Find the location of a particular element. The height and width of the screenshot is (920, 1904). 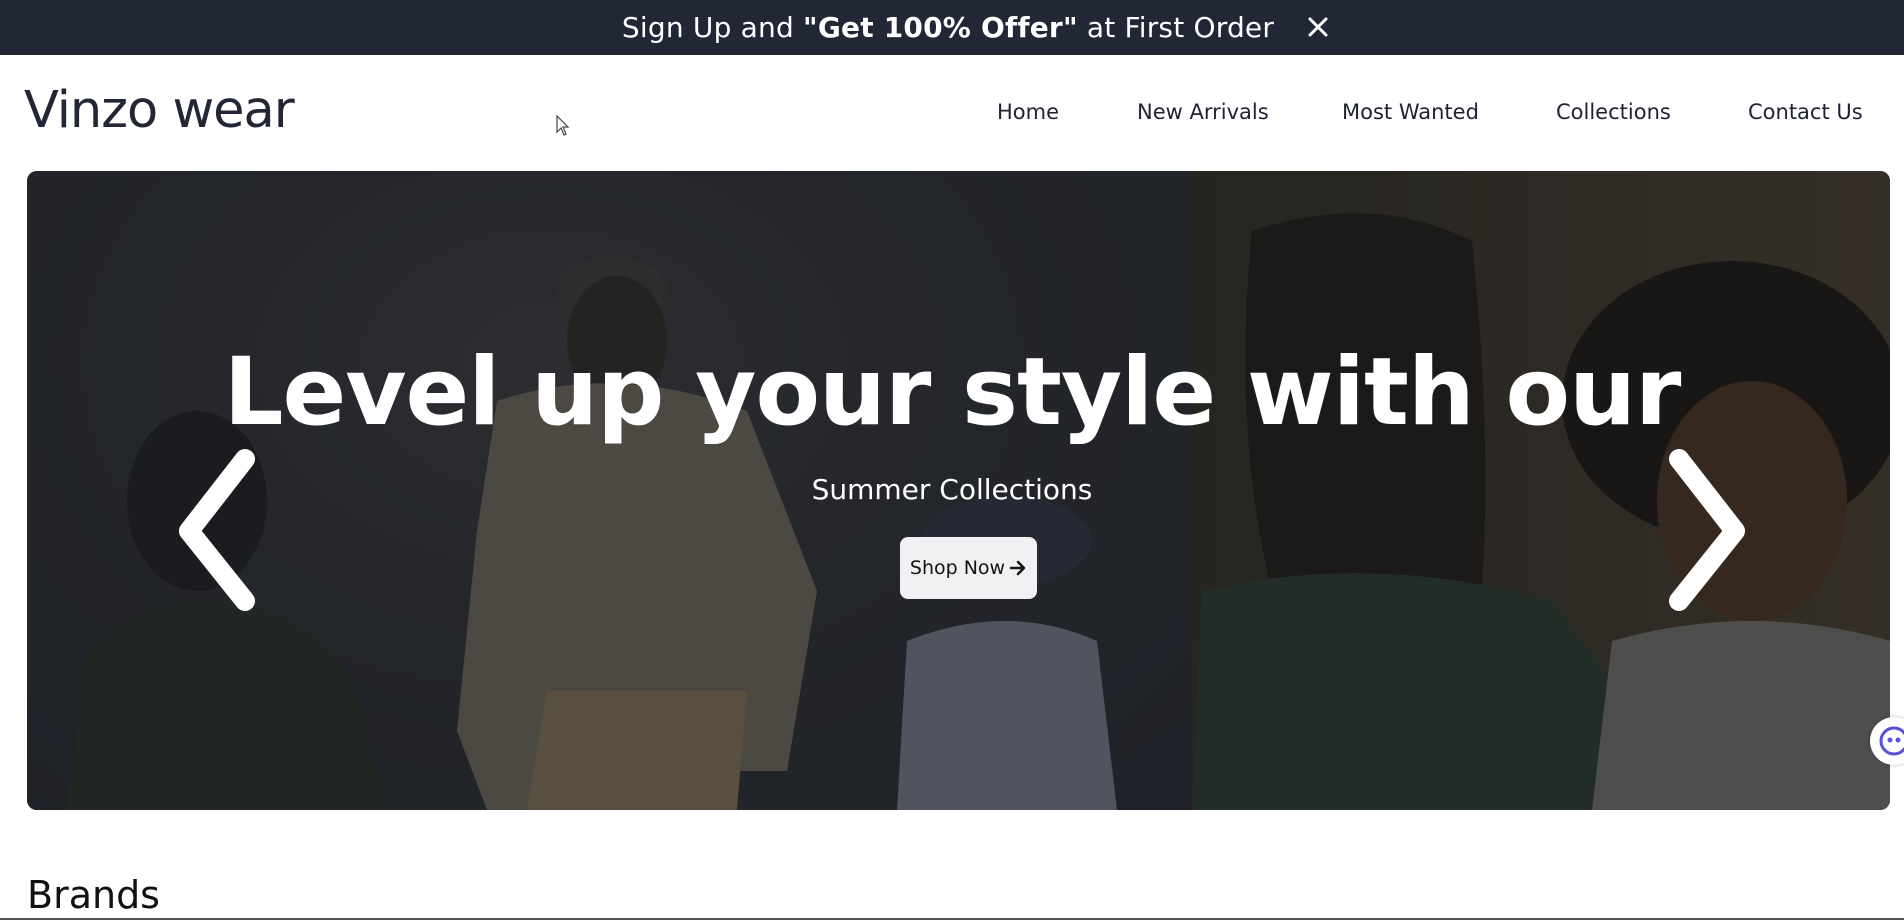

shop-now-button: Shop Now is located at coordinates (968, 568).